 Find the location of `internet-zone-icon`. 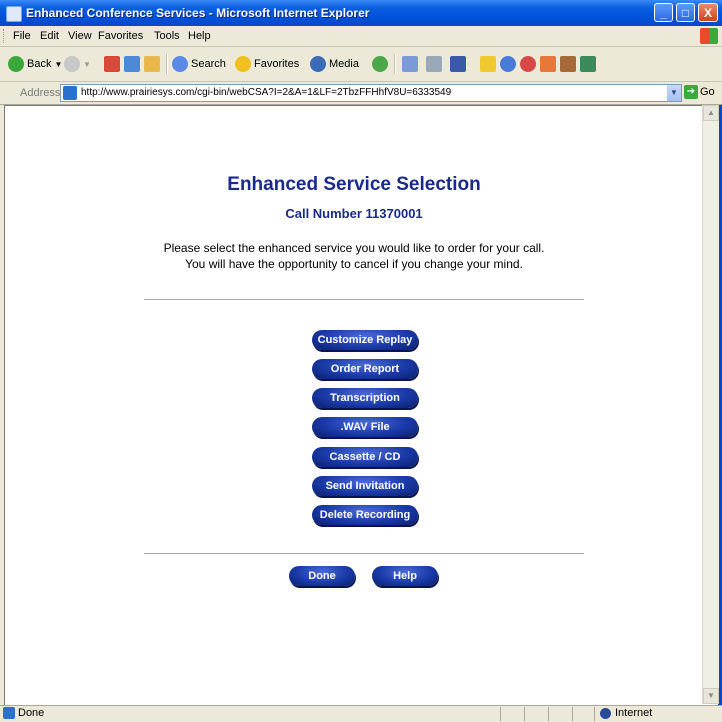

internet-zone-icon is located at coordinates (605, 713).